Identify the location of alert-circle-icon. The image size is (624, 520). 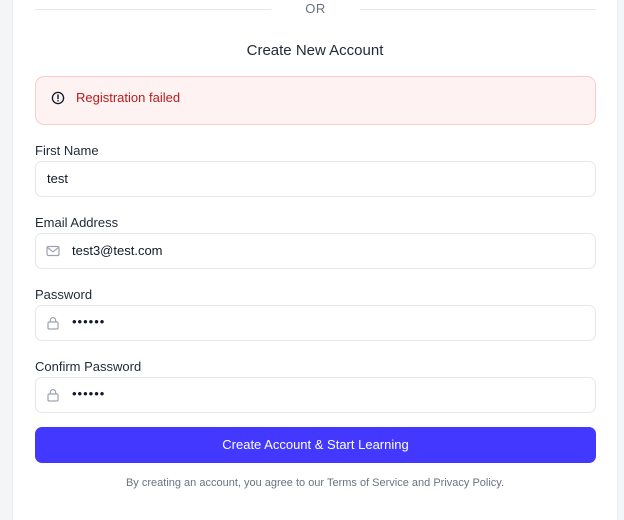
(58, 98).